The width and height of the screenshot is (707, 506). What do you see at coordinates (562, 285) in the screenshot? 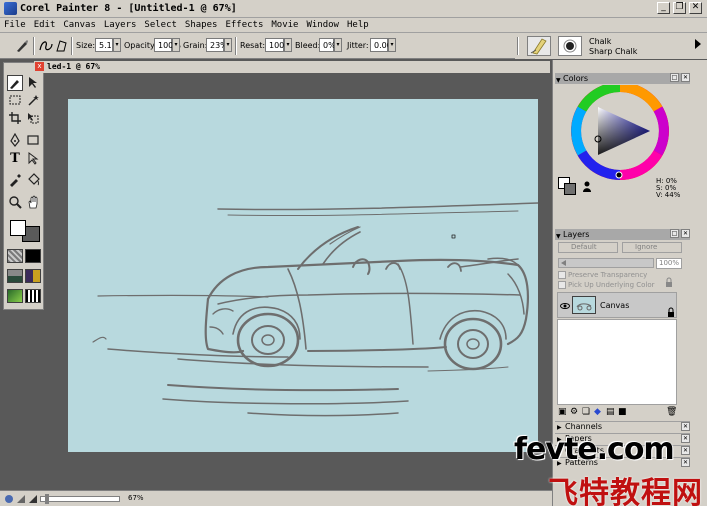
I see `pick-up-underlying-color-checkbox` at bounding box center [562, 285].